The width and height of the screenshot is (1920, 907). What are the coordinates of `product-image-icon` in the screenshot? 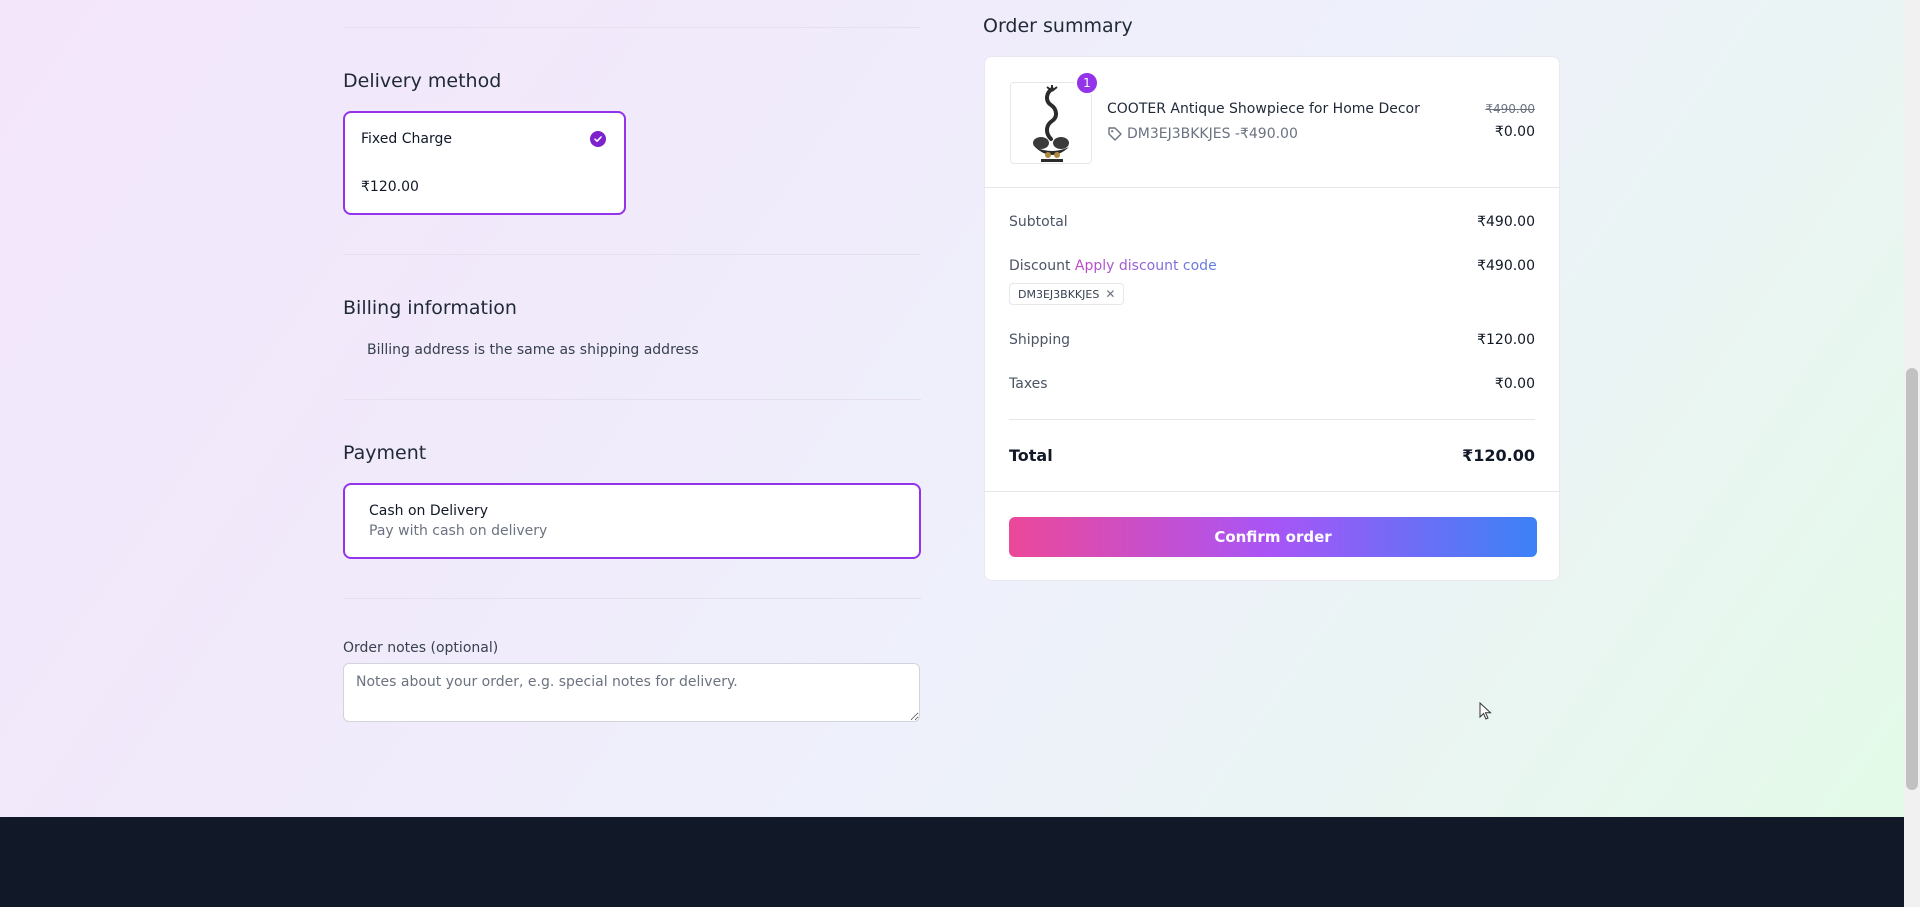 It's located at (1051, 123).